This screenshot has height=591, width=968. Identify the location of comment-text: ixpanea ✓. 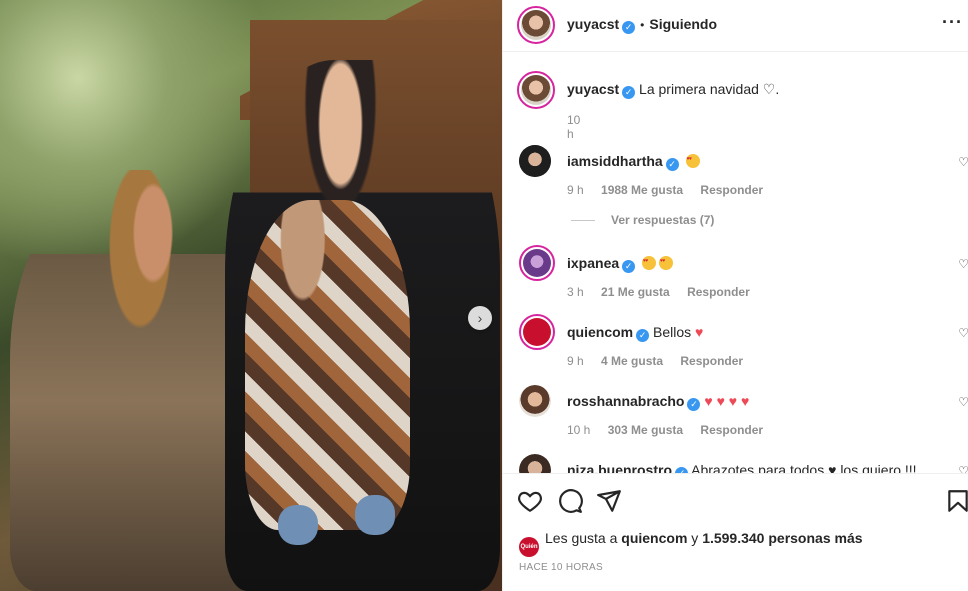
(620, 264).